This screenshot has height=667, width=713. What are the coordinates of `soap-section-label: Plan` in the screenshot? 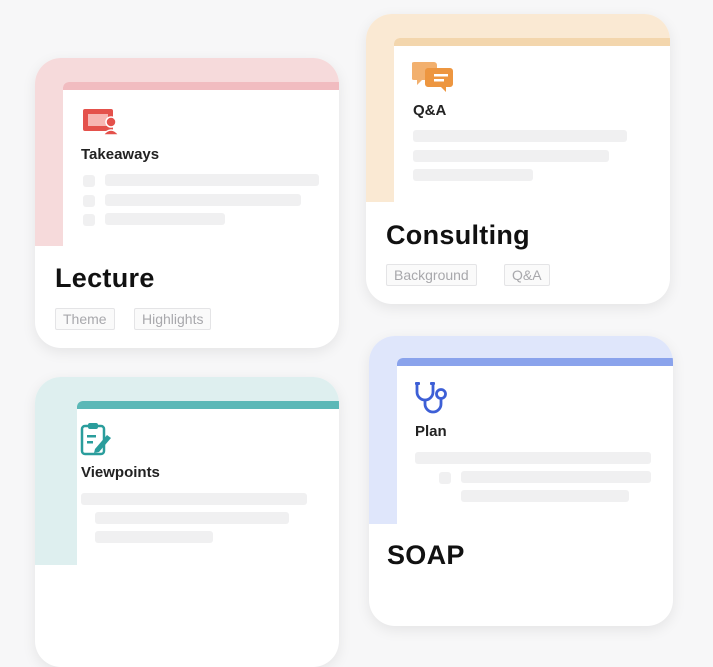 It's located at (431, 431).